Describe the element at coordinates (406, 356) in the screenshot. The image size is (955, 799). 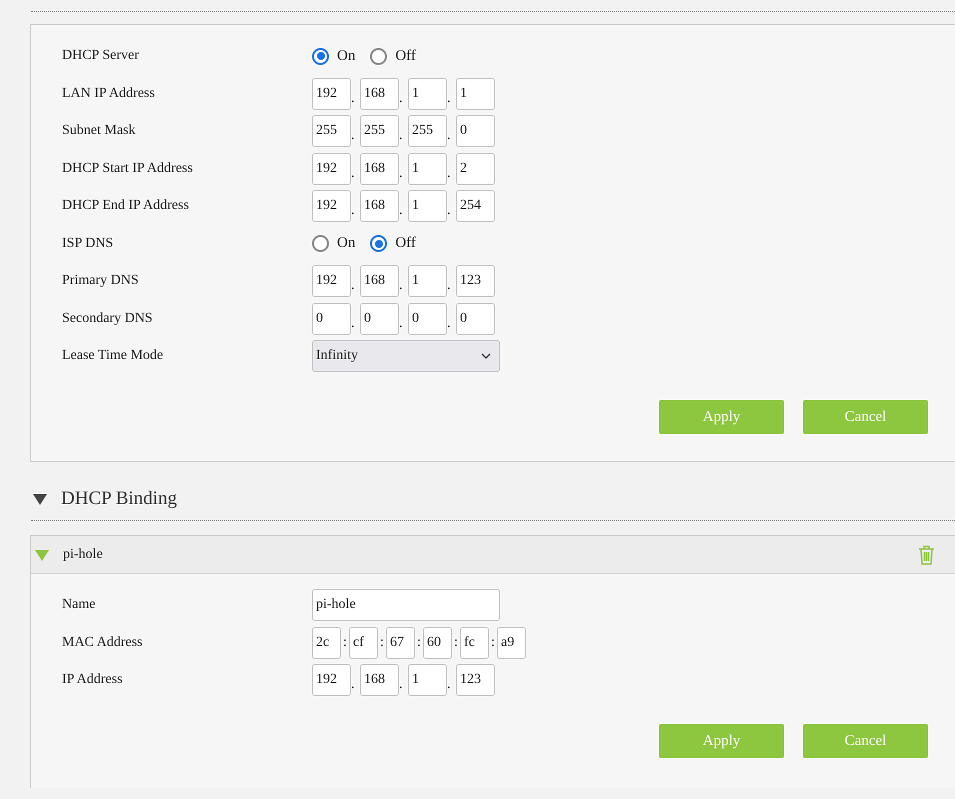
I see `dropdown: Infinity` at that location.